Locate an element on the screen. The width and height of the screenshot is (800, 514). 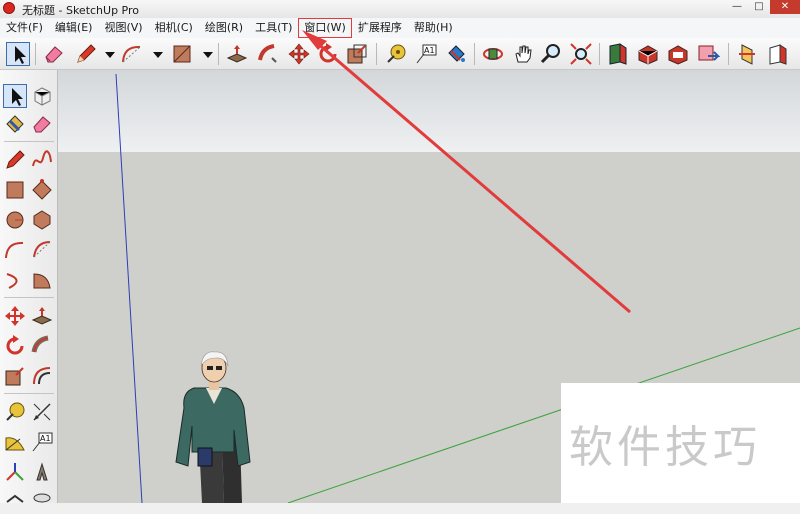
walk-tool-button is located at coordinates (15, 496).